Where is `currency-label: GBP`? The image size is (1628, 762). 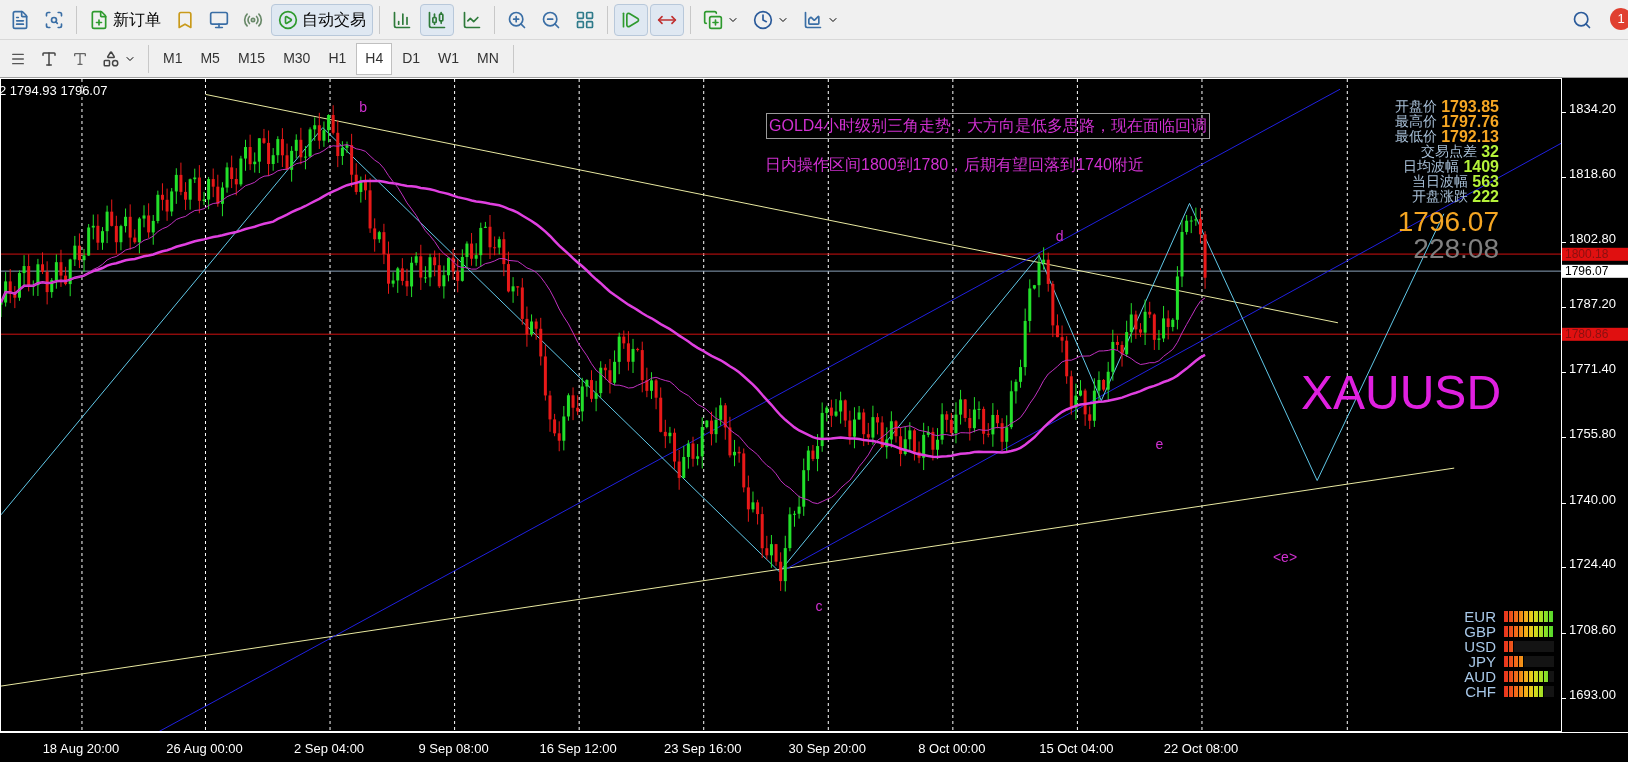 currency-label: GBP is located at coordinates (1479, 631).